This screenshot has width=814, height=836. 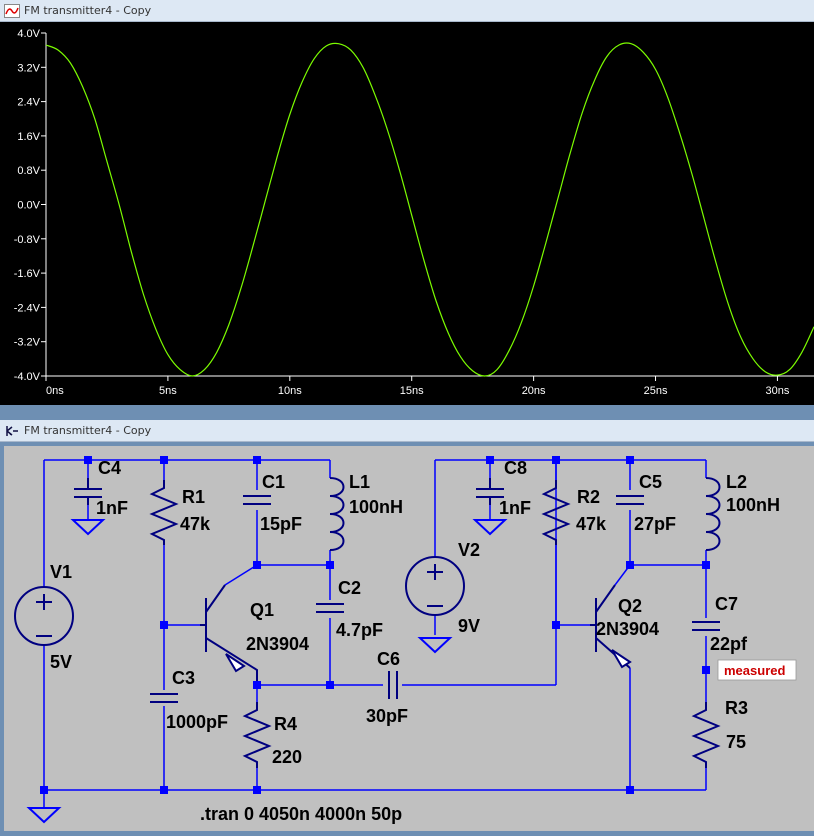 What do you see at coordinates (27, 240) in the screenshot?
I see `y-tick-label: -0.8V` at bounding box center [27, 240].